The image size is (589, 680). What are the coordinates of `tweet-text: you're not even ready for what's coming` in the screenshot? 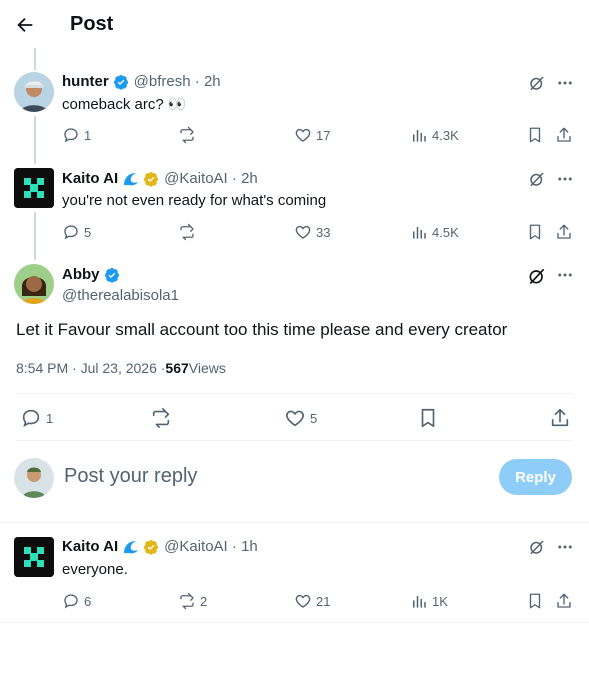 It's located at (194, 200).